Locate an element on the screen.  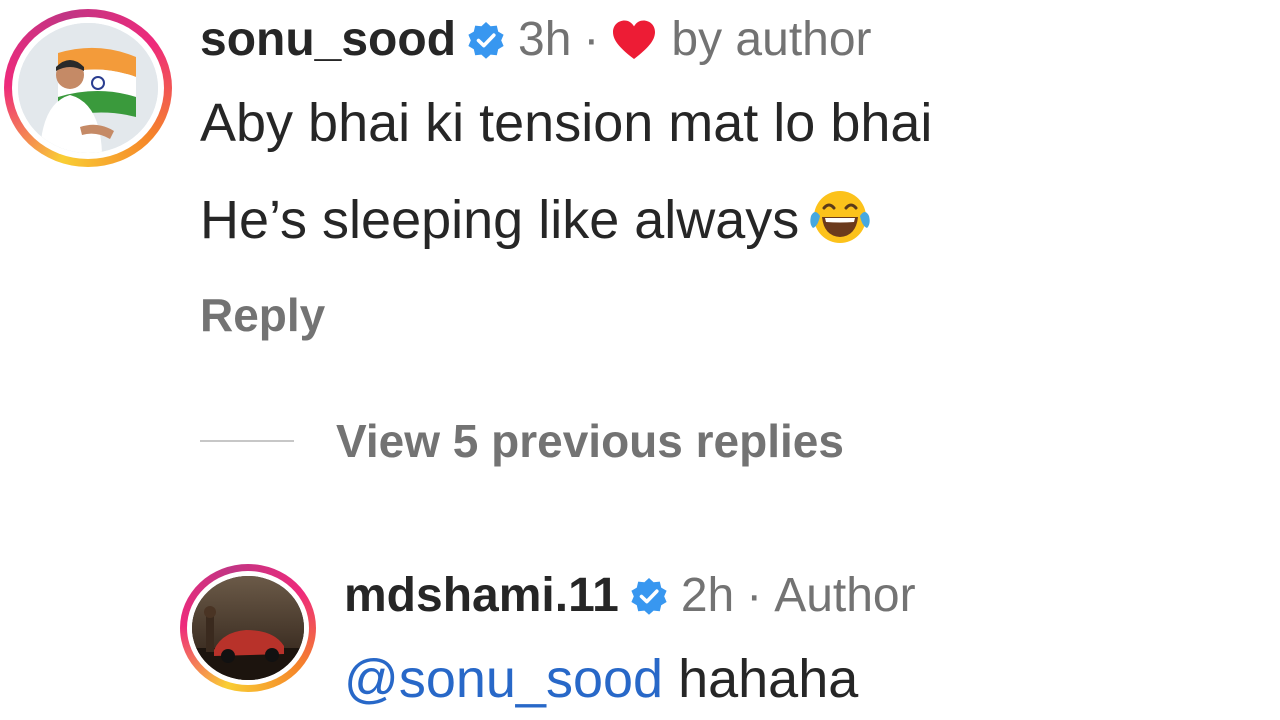
author-badge-label: Author is located at coordinates (845, 595).